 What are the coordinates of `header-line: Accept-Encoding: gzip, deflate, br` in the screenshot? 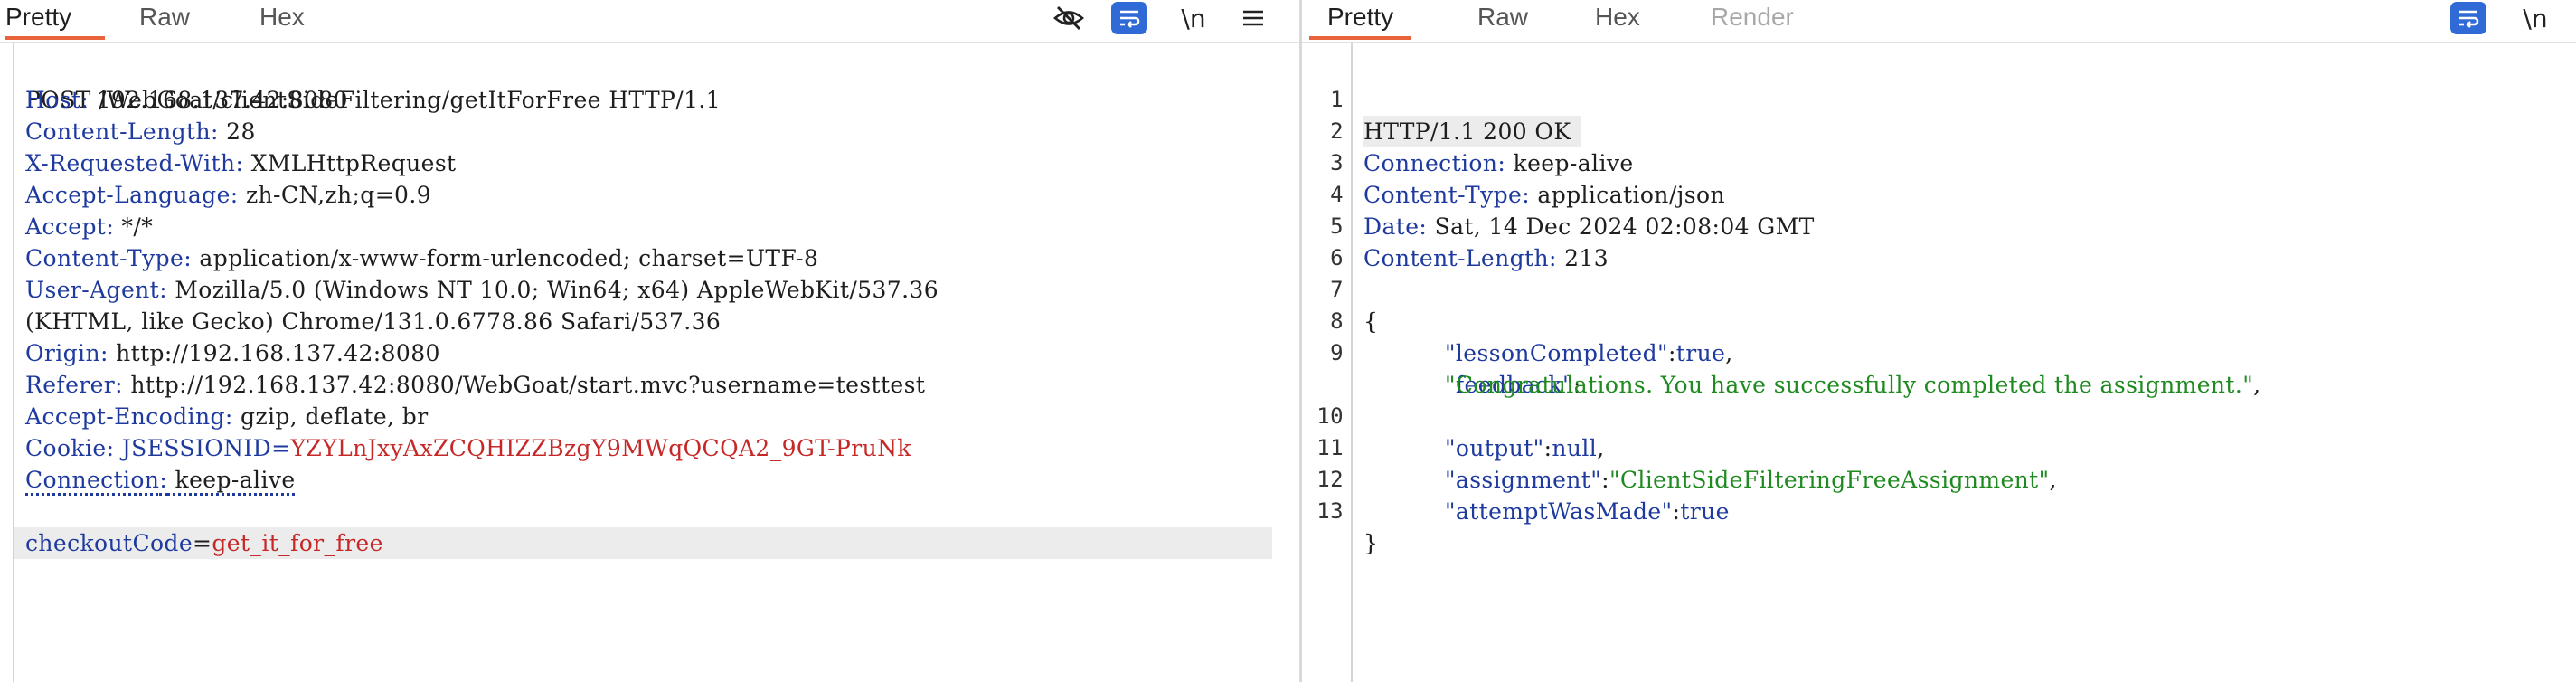 It's located at (227, 416).